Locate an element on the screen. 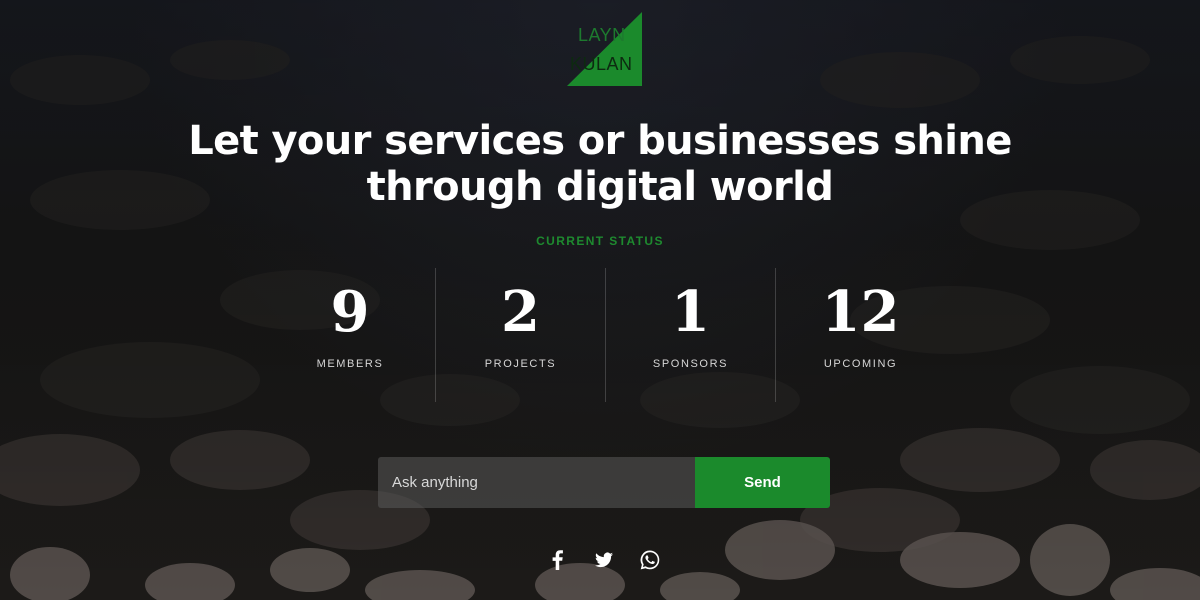  headline-line2: through digital world is located at coordinates (600, 187).